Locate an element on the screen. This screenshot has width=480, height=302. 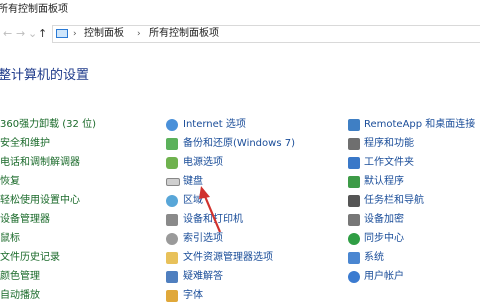
work-folders-icon is located at coordinates (354, 163).